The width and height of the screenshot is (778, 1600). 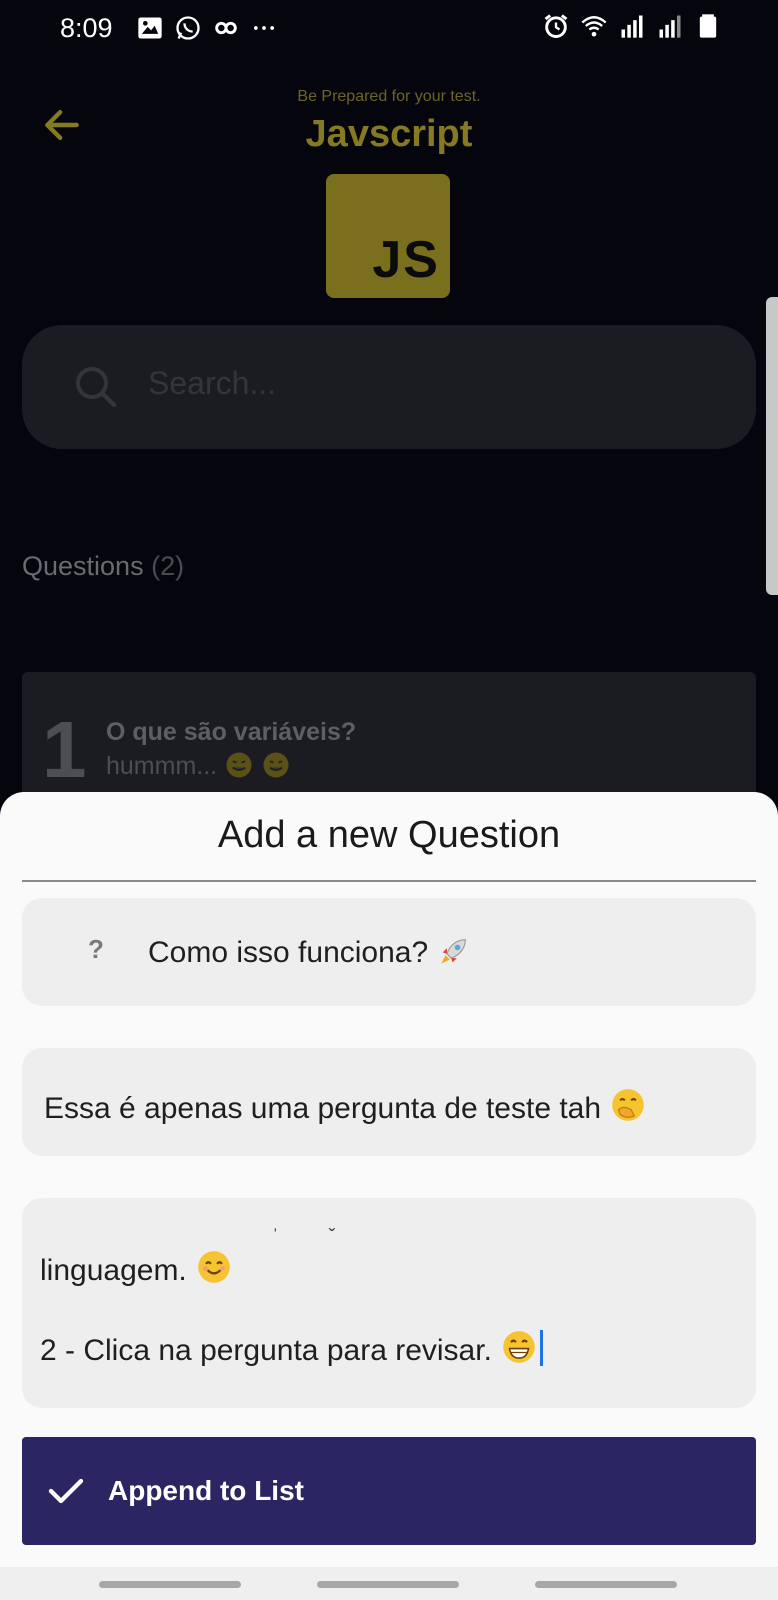 What do you see at coordinates (264, 28) in the screenshot?
I see `more-icon` at bounding box center [264, 28].